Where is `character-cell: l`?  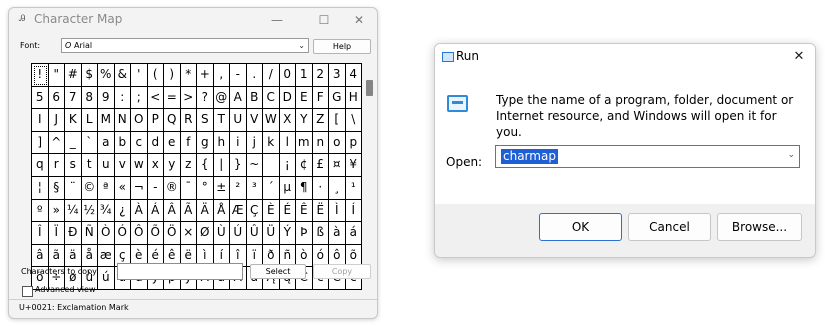 character-cell: l is located at coordinates (287, 143).